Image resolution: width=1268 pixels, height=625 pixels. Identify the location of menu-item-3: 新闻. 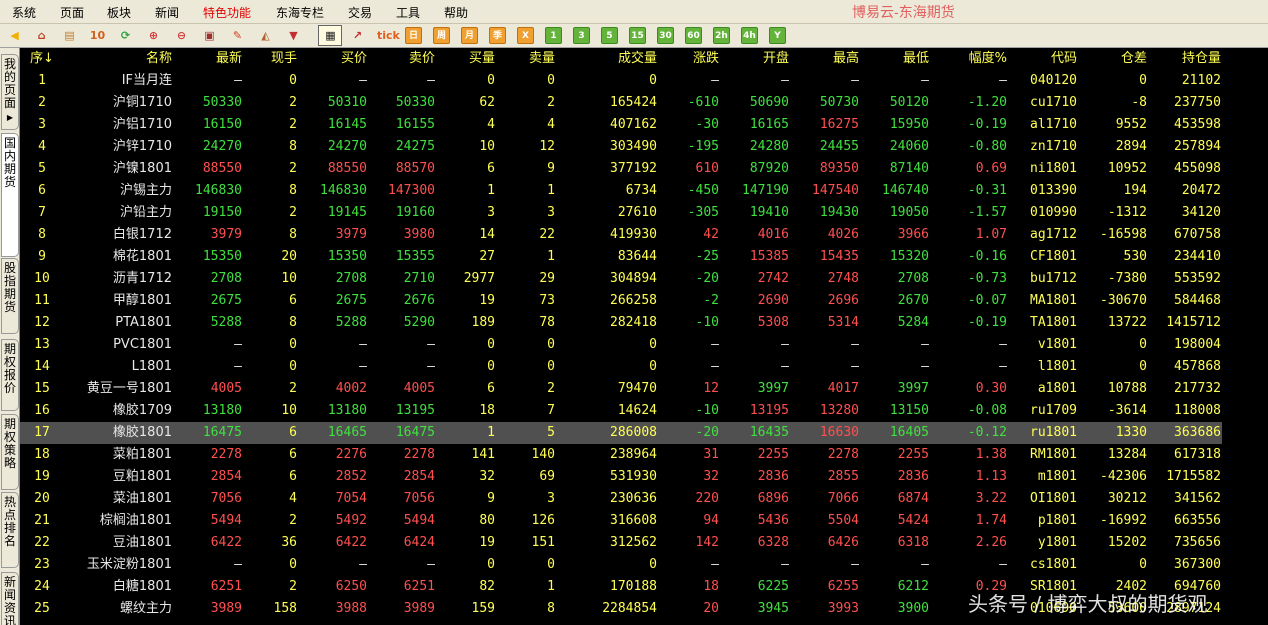
(167, 12).